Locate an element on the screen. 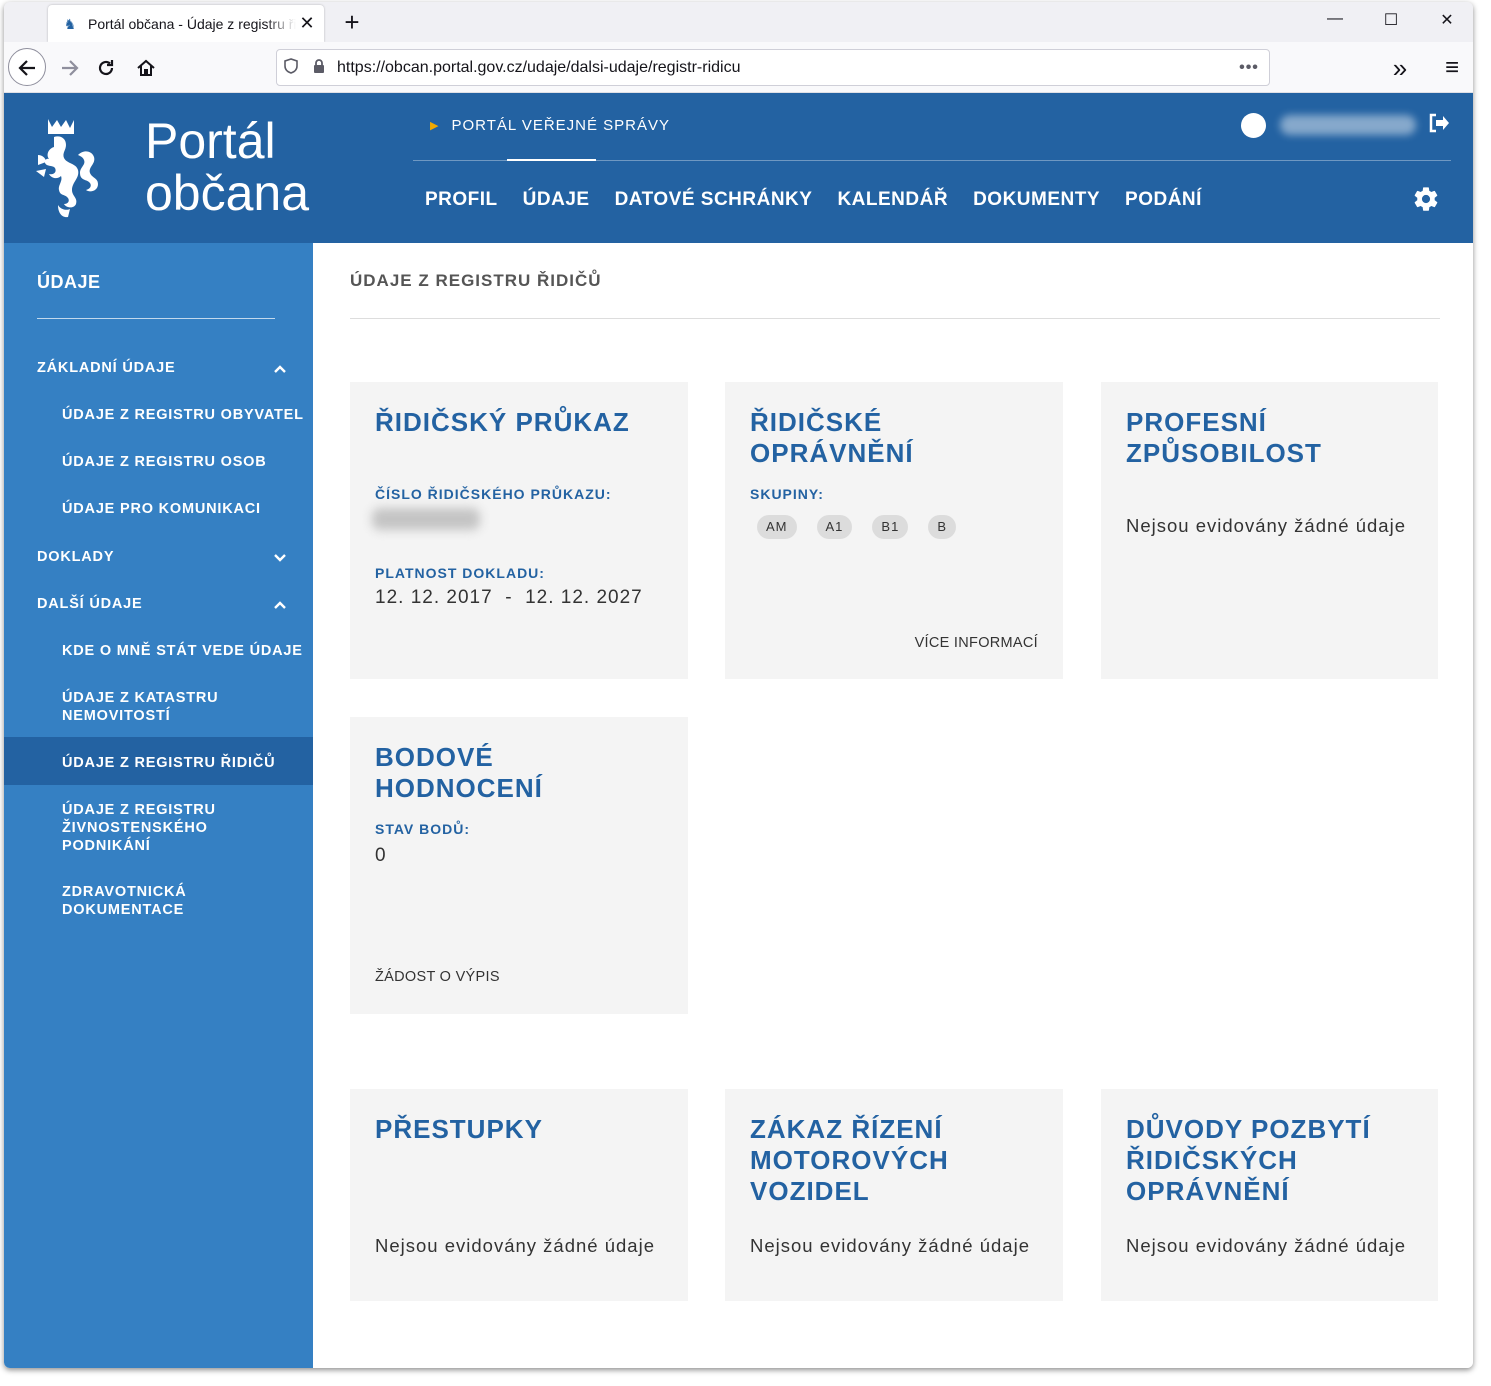 The width and height of the screenshot is (1491, 1386). hamburger-menu-icon: ≡ is located at coordinates (1452, 68).